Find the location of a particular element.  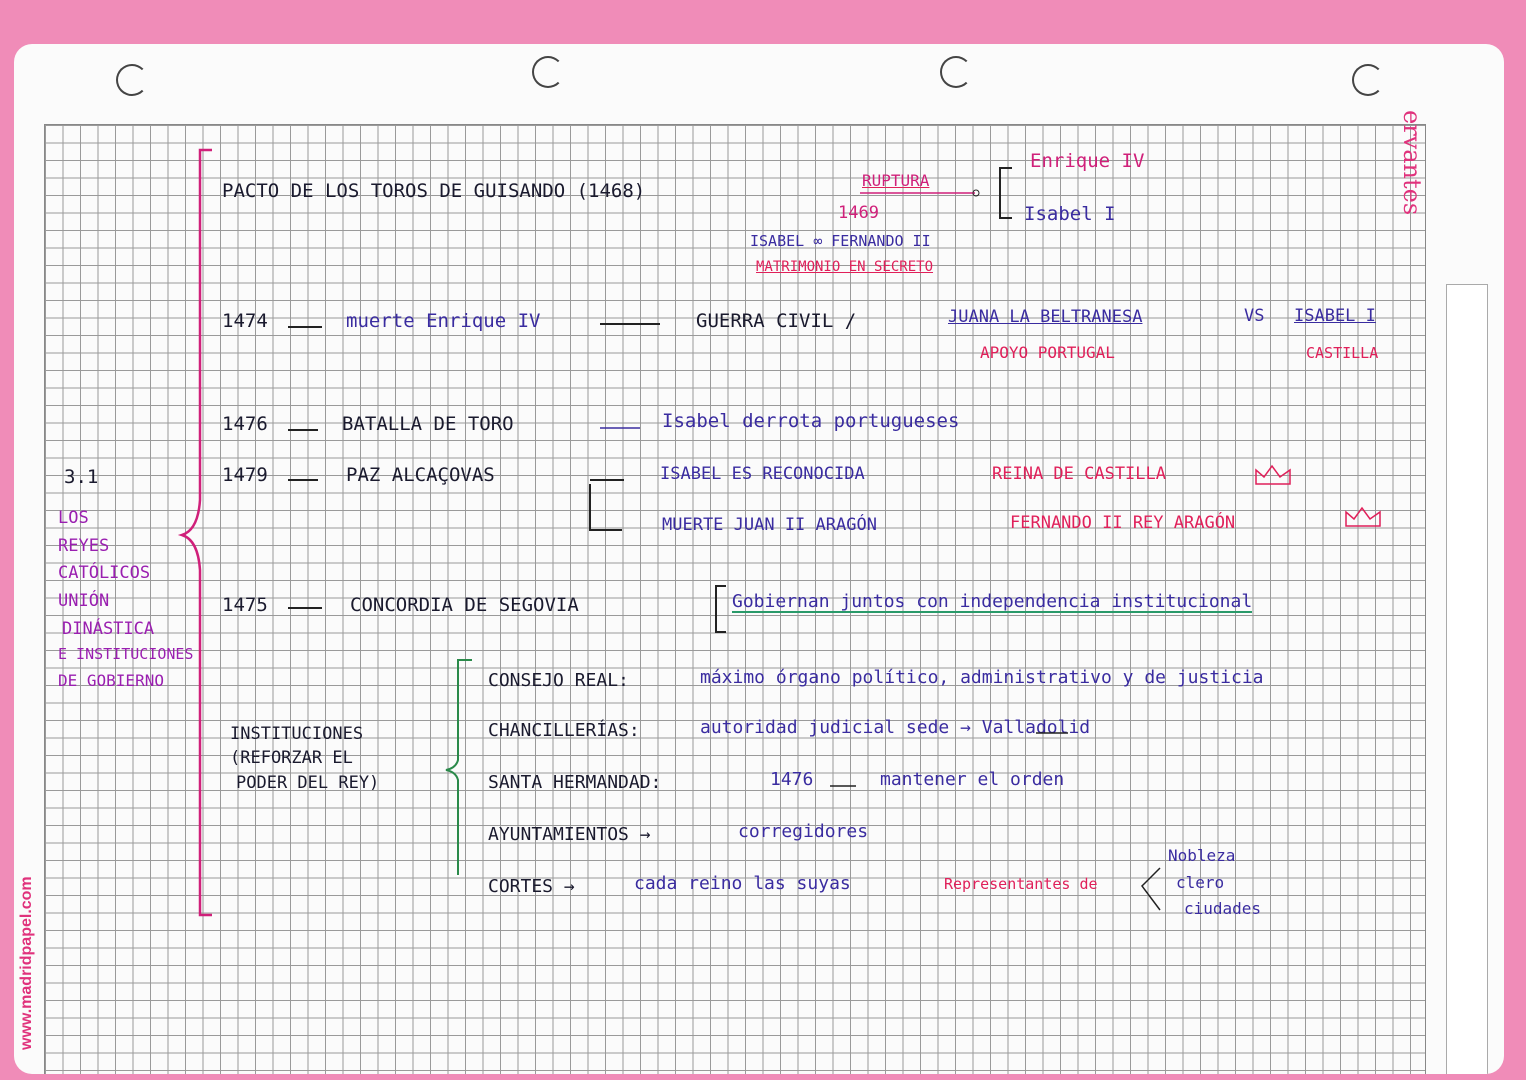

arrow is located at coordinates (605, 507).